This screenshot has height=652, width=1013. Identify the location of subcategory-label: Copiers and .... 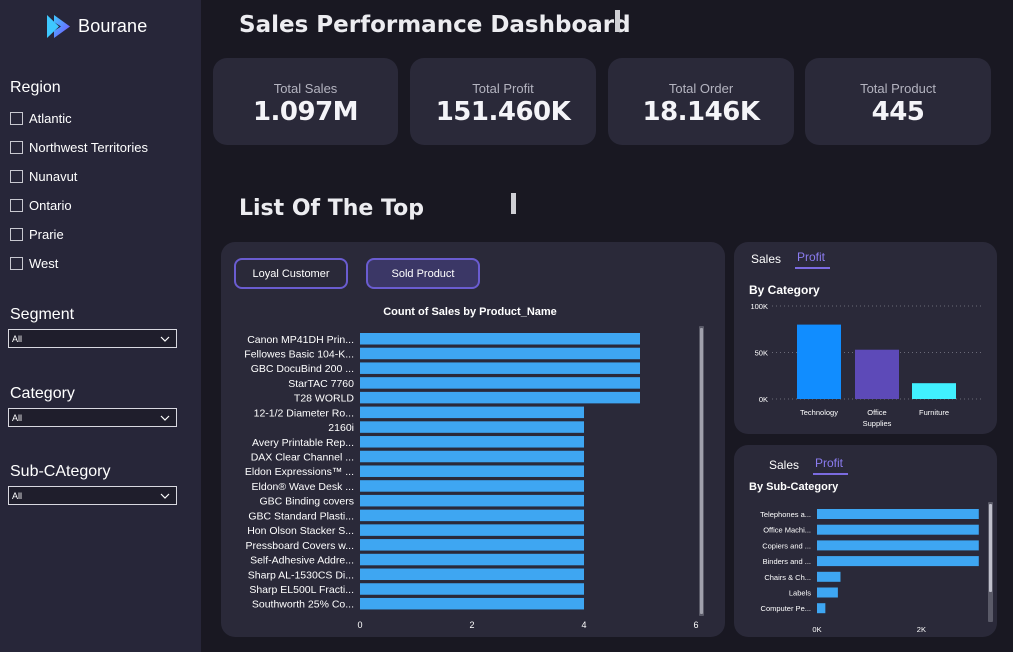
(786, 545).